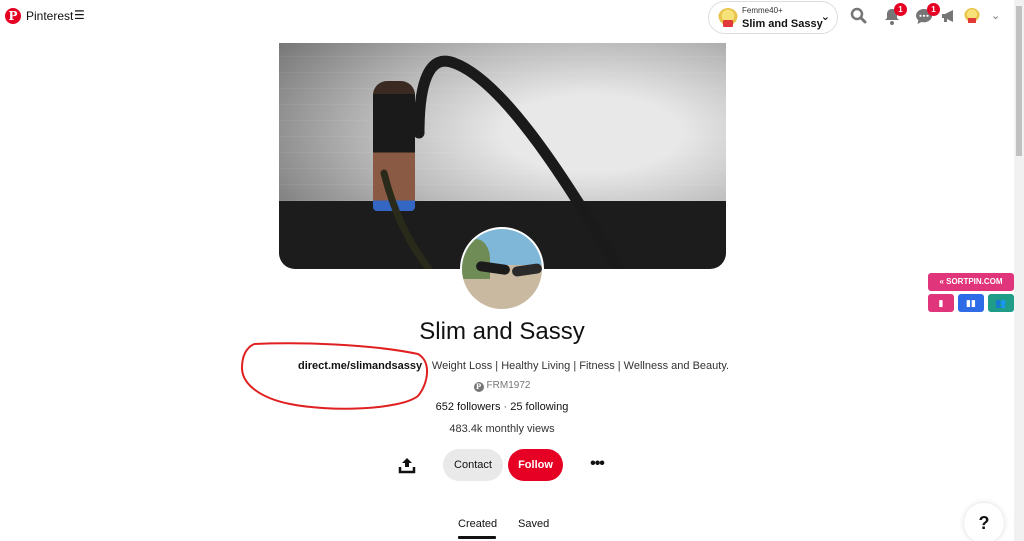  I want to click on pinterest-logo-icon: P, so click(13, 16).